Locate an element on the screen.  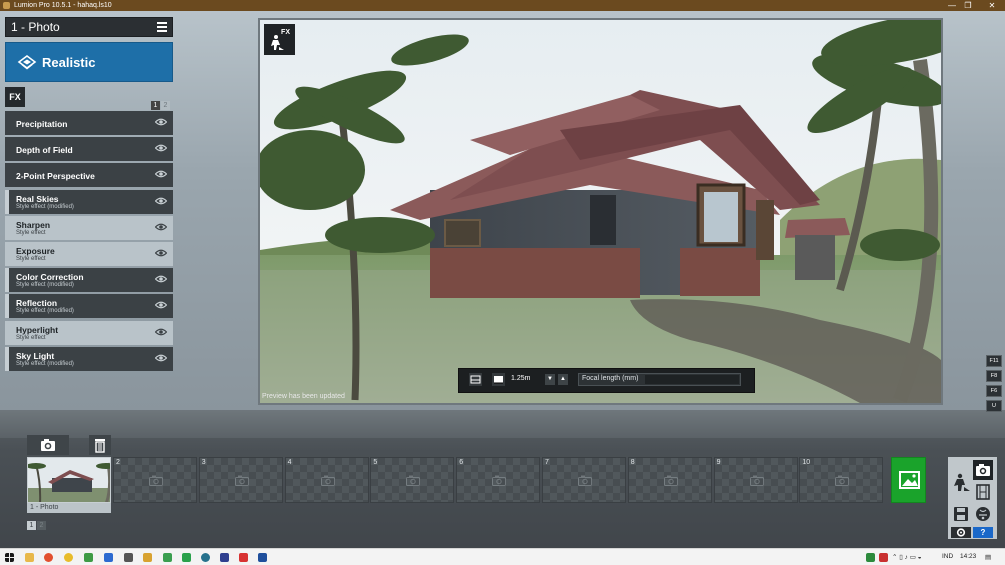
windows-start-icon is located at coordinates (9, 557).